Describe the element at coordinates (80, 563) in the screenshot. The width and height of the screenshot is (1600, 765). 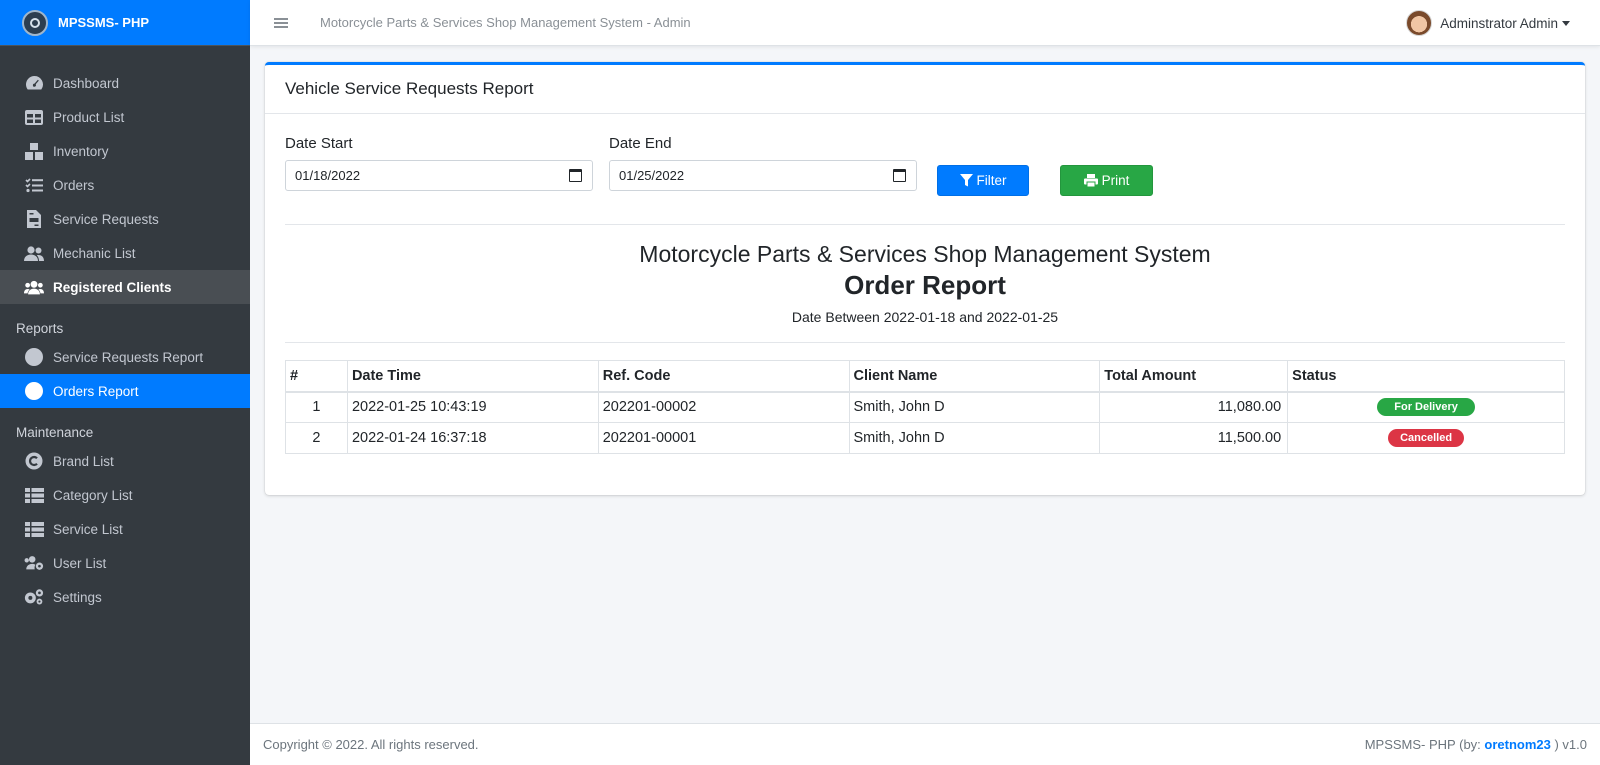
I see `sidebar-item-label: User List` at that location.